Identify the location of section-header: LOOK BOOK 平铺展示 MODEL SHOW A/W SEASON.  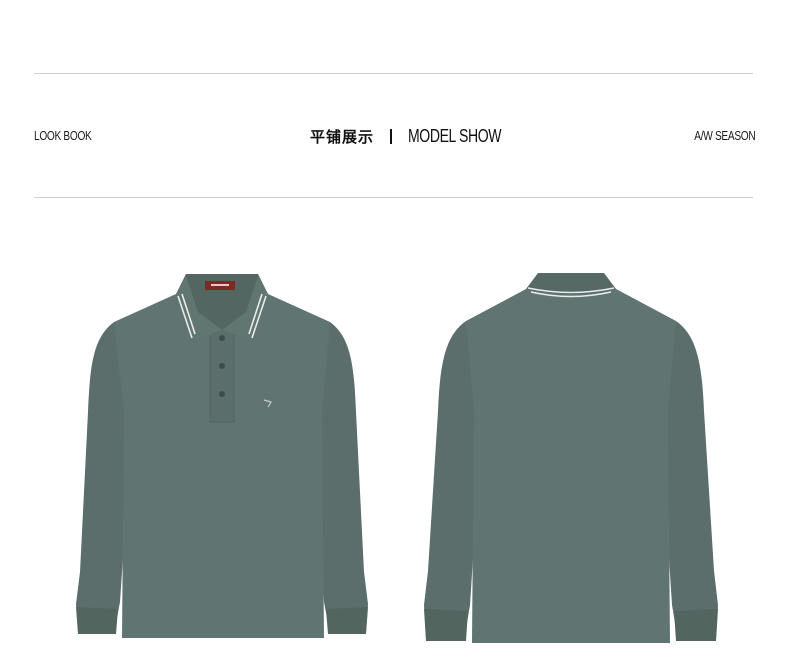
(394, 137).